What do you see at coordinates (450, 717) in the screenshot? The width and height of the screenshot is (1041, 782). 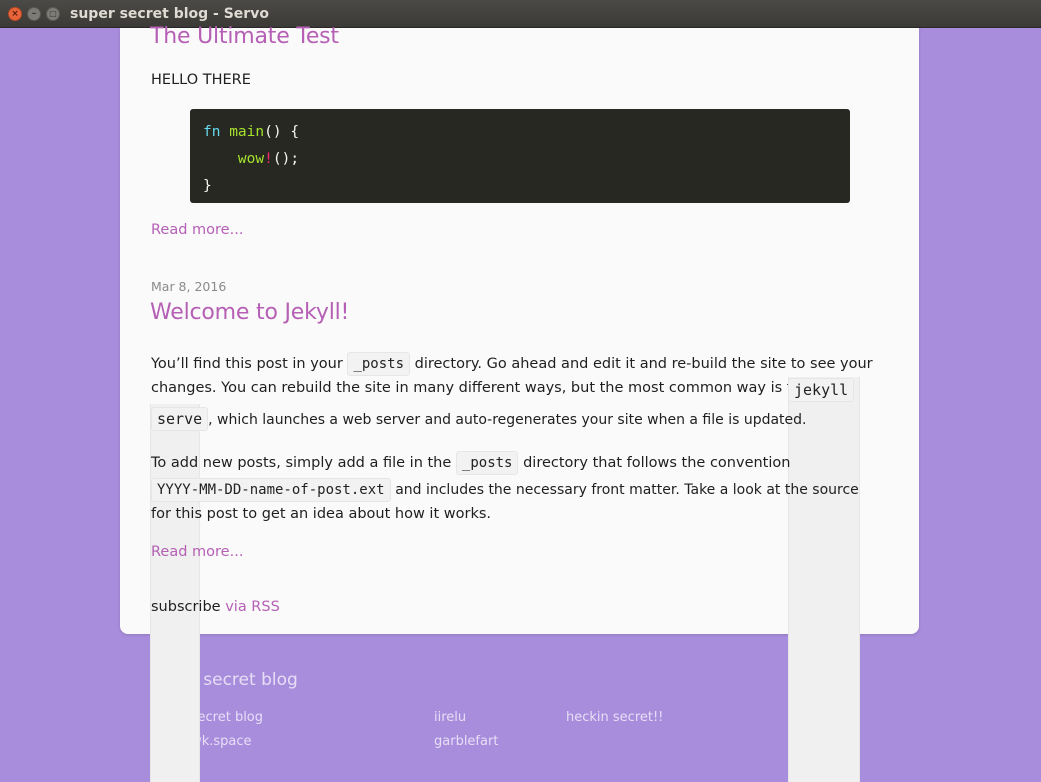 I see `footer-link-iirelu: iirelu` at bounding box center [450, 717].